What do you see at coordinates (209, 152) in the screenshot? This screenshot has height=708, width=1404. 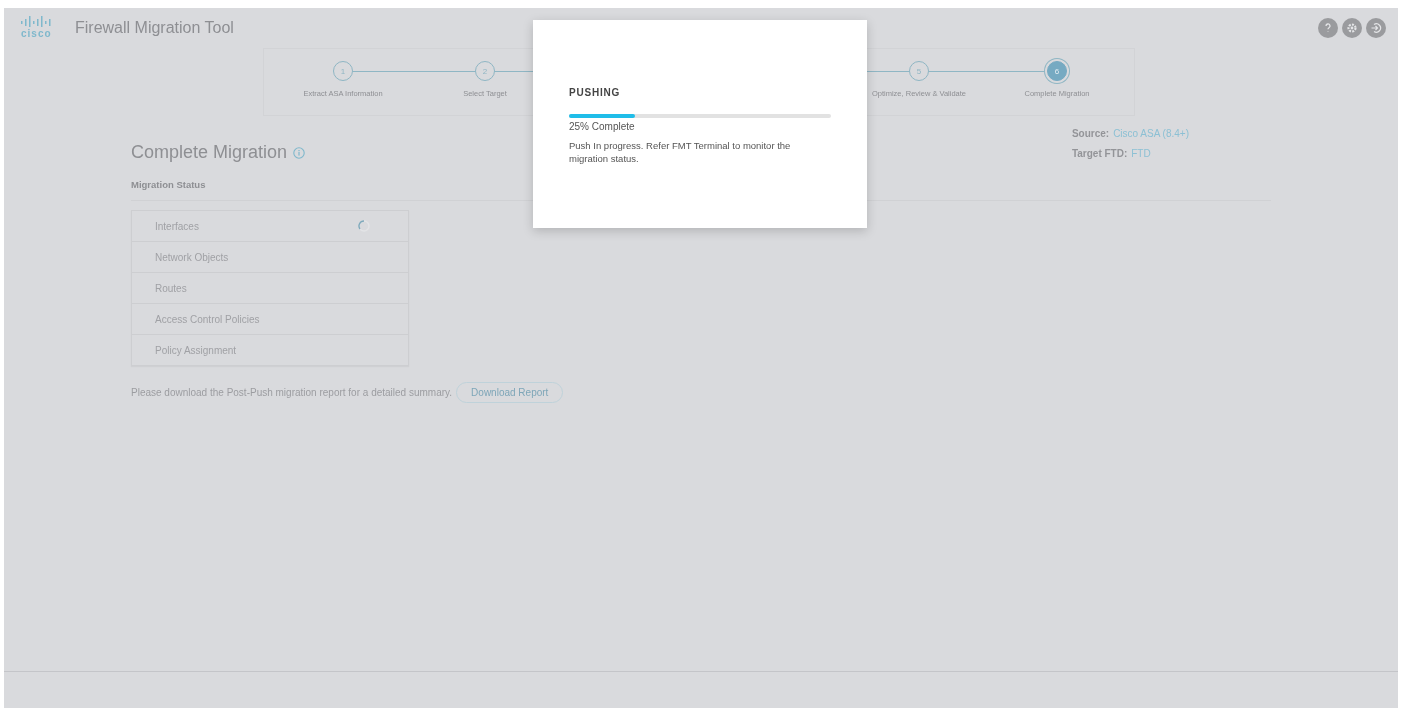 I see `page-title: Complete Migration` at bounding box center [209, 152].